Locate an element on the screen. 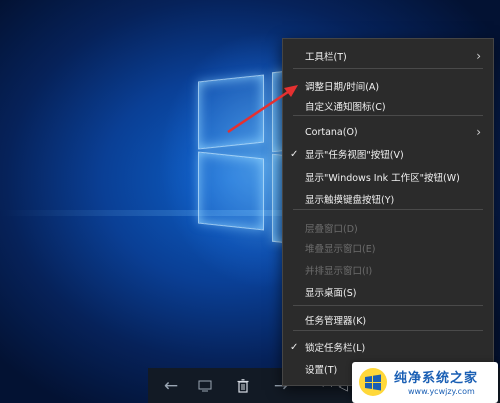 The height and width of the screenshot is (403, 500). menu-item-label: 自定义通知图标(C) is located at coordinates (345, 107).